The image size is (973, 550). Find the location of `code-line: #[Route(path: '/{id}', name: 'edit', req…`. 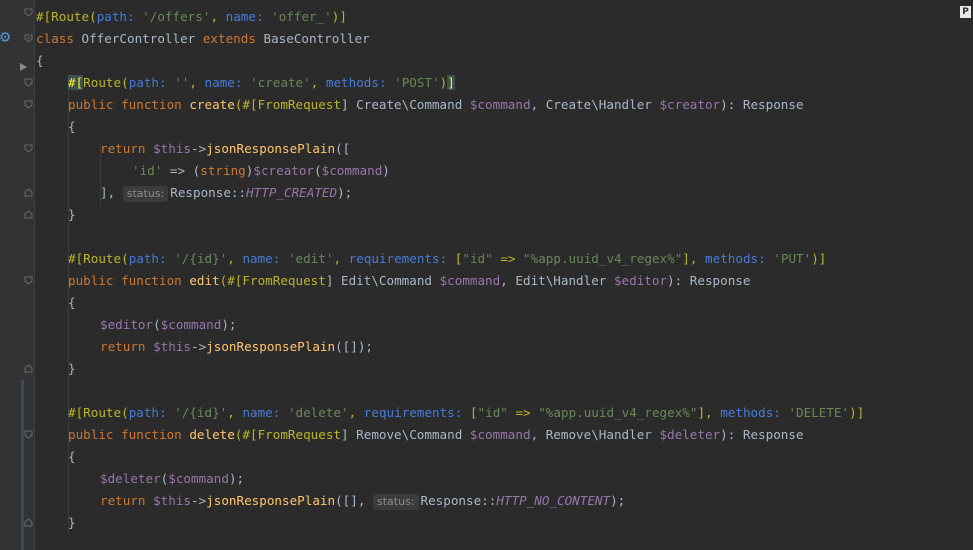

code-line: #[Route(path: '/{id}', name: 'edit', req… is located at coordinates (447, 258).